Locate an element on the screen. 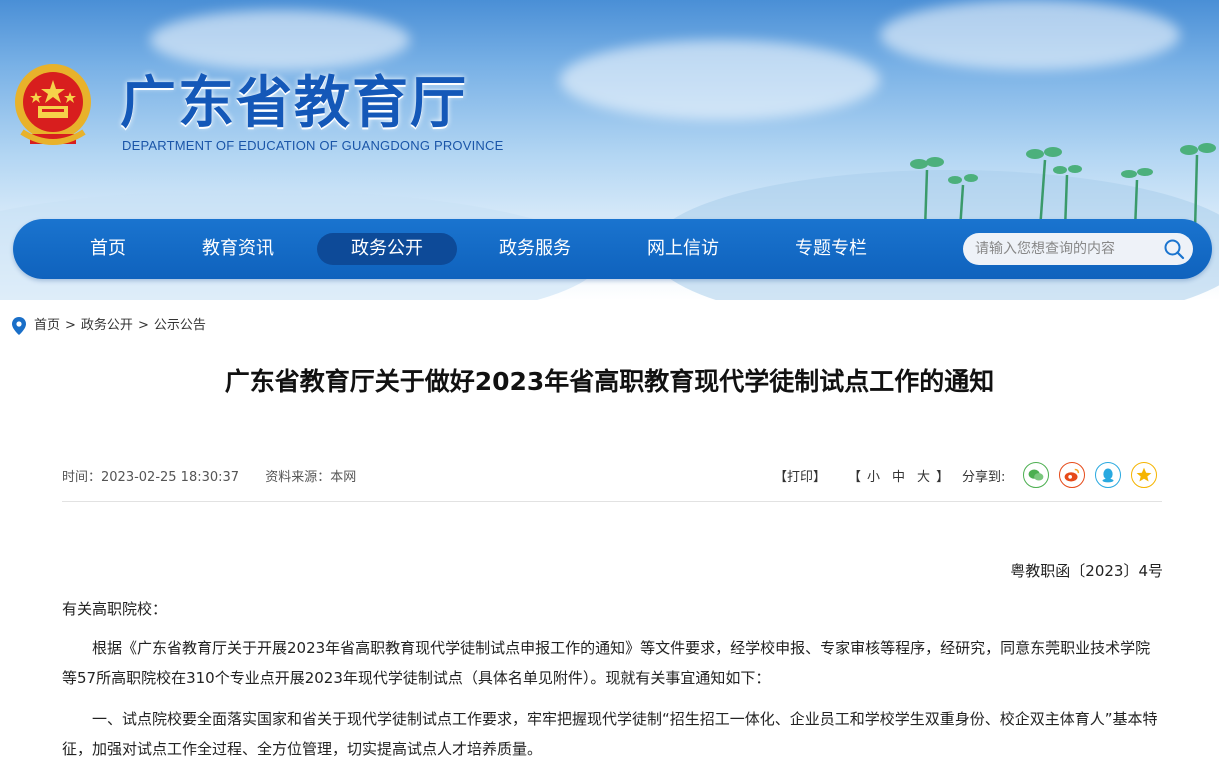 This screenshot has height=764, width=1219. publish-time: 时间：2023-02-25 18:30:37 is located at coordinates (151, 477).